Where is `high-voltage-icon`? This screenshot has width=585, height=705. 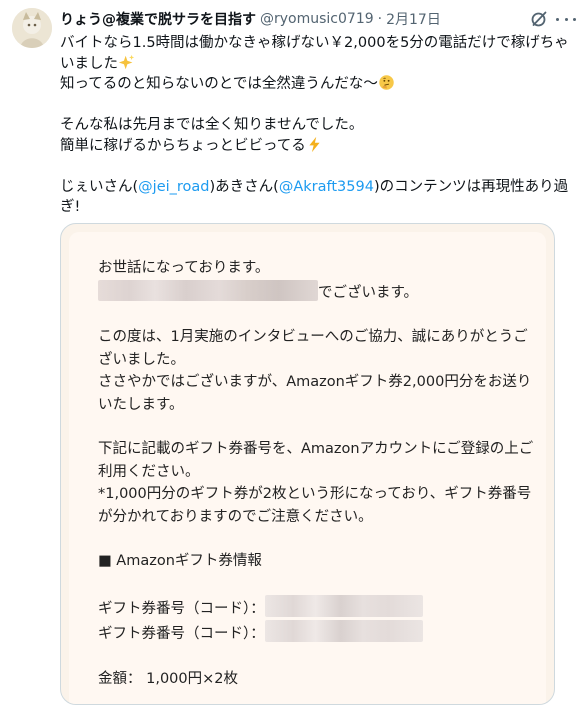 high-voltage-icon is located at coordinates (314, 144).